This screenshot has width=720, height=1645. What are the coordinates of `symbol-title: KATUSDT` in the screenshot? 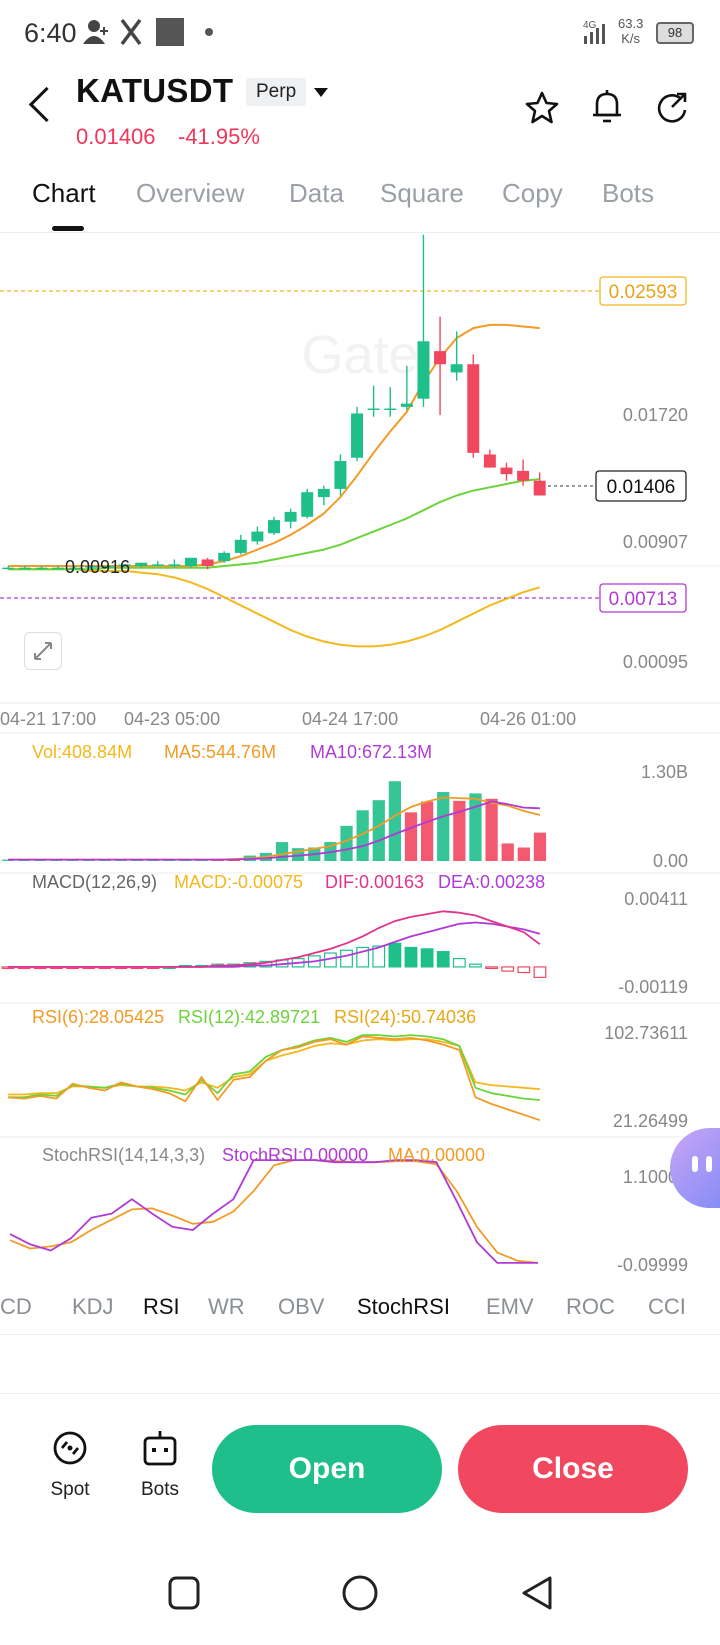 It's located at (154, 91).